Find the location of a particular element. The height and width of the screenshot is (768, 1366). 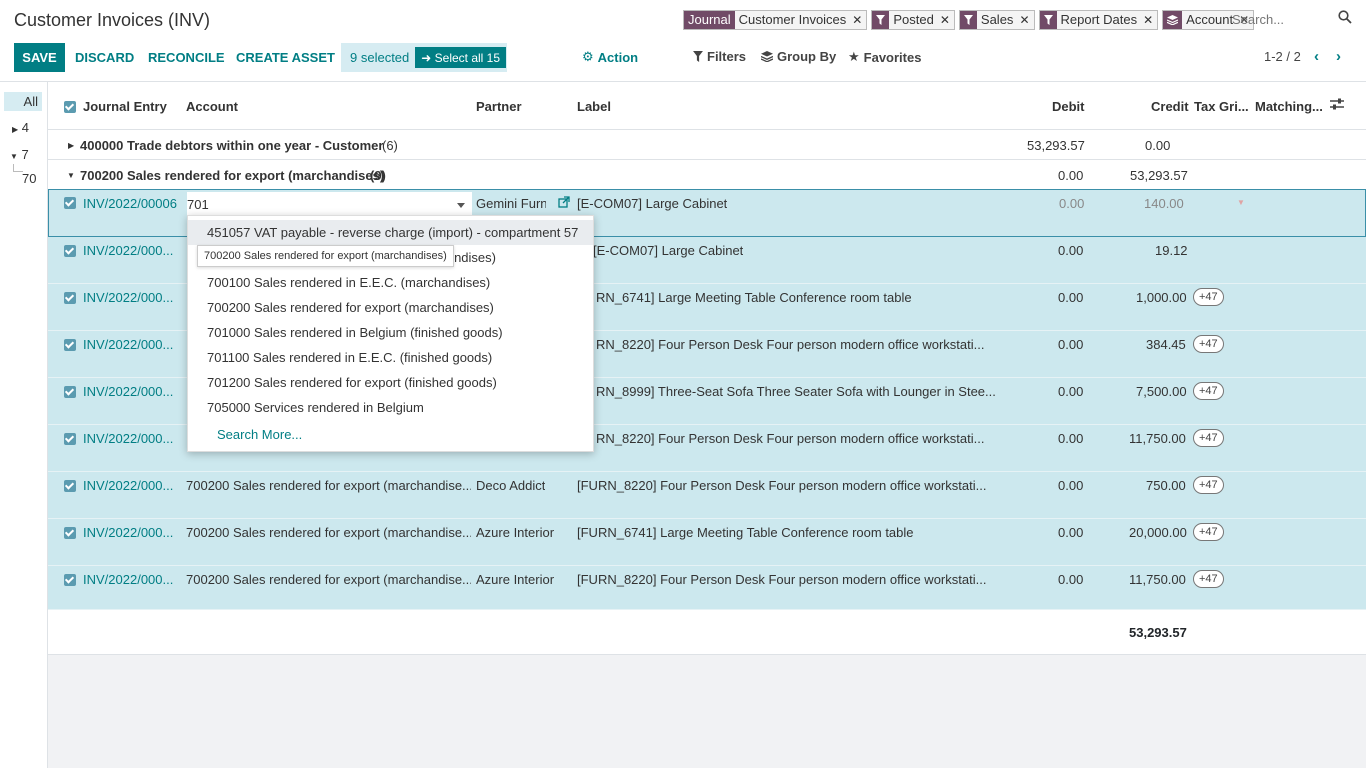

pager-value: 1-2 / 2 is located at coordinates (1282, 56).